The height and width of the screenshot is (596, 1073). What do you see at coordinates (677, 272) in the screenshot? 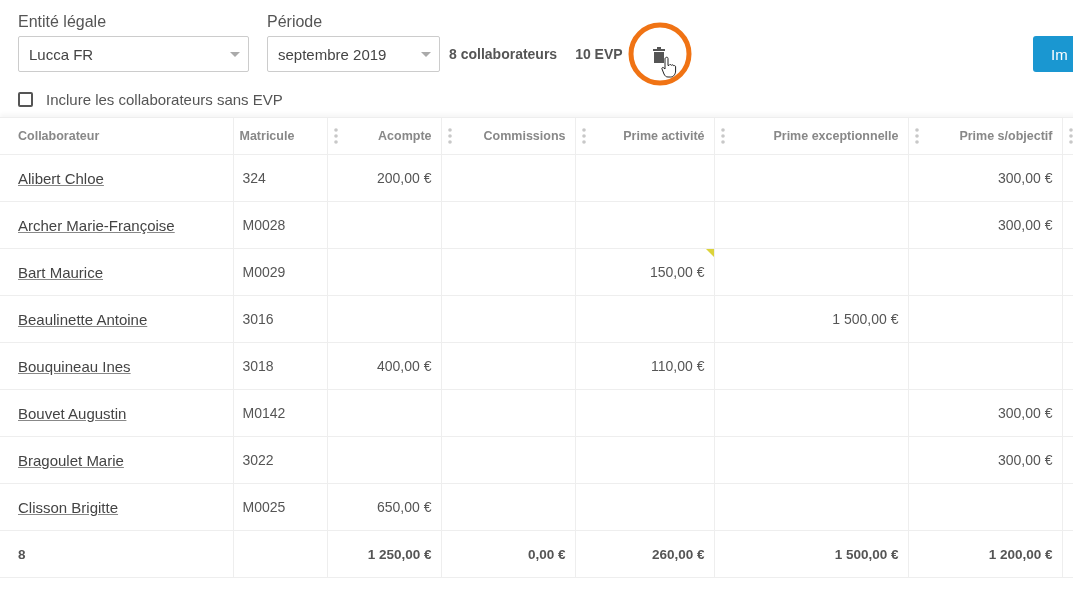
I see `table-cell: 150,00 €` at bounding box center [677, 272].